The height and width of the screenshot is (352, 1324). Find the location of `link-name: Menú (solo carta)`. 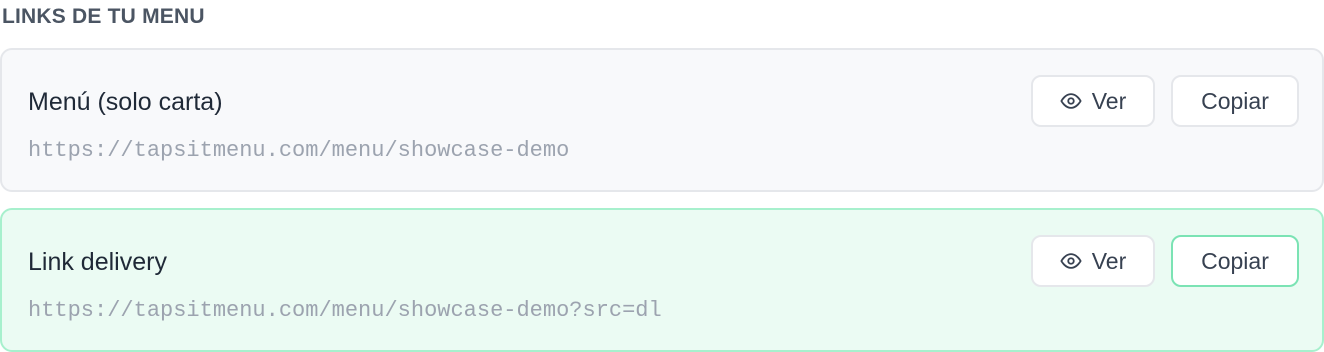

link-name: Menú (solo carta) is located at coordinates (125, 102).